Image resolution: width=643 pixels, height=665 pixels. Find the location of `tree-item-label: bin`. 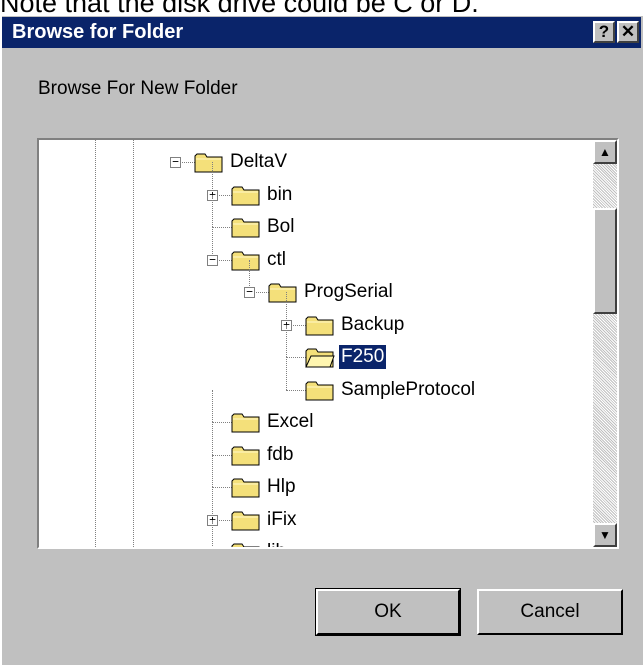

tree-item-label: bin is located at coordinates (279, 195).